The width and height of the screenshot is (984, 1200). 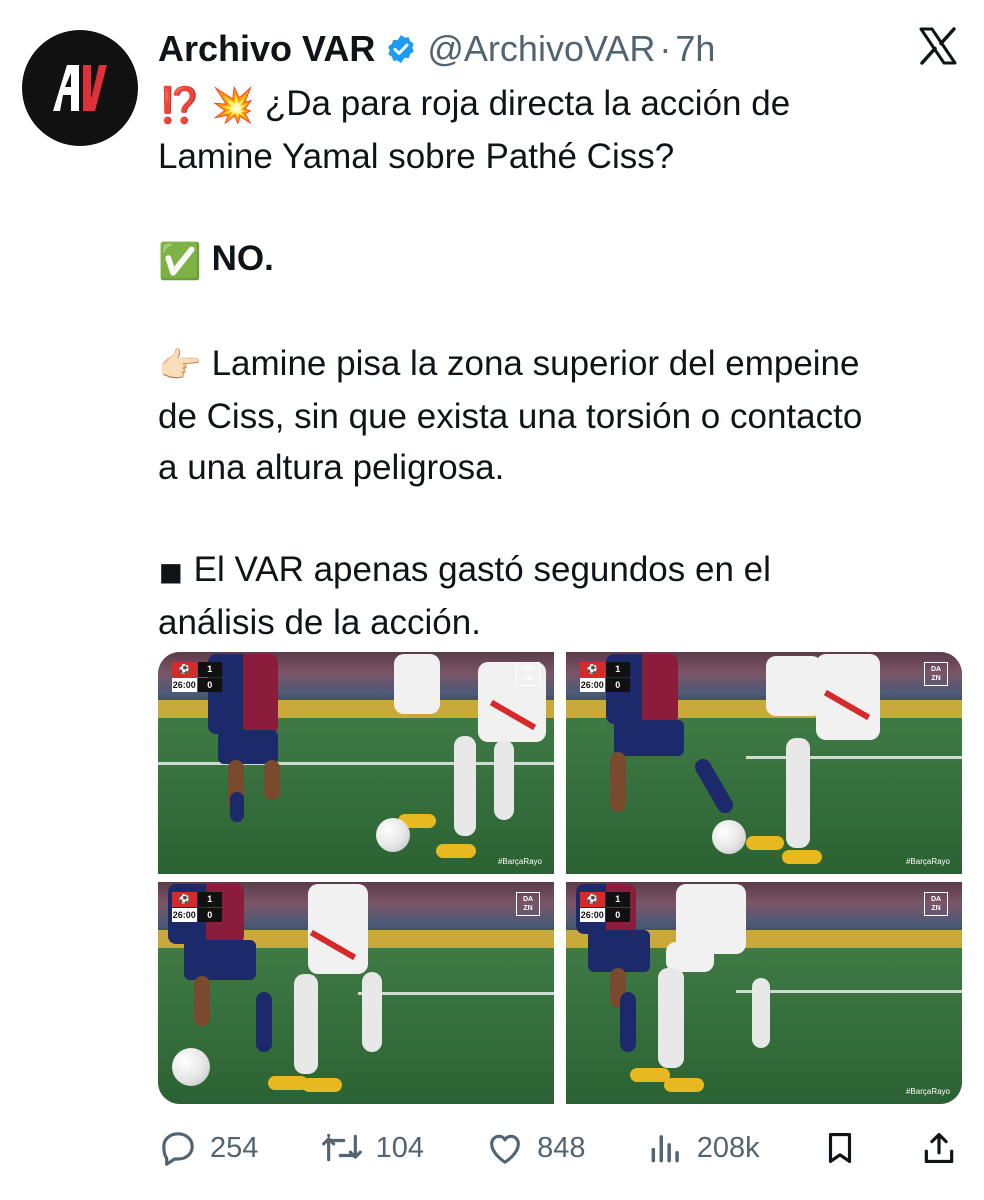 I want to click on tweet-header: Archivo VAR @ArchivoVAR · 7h, so click(x=436, y=49).